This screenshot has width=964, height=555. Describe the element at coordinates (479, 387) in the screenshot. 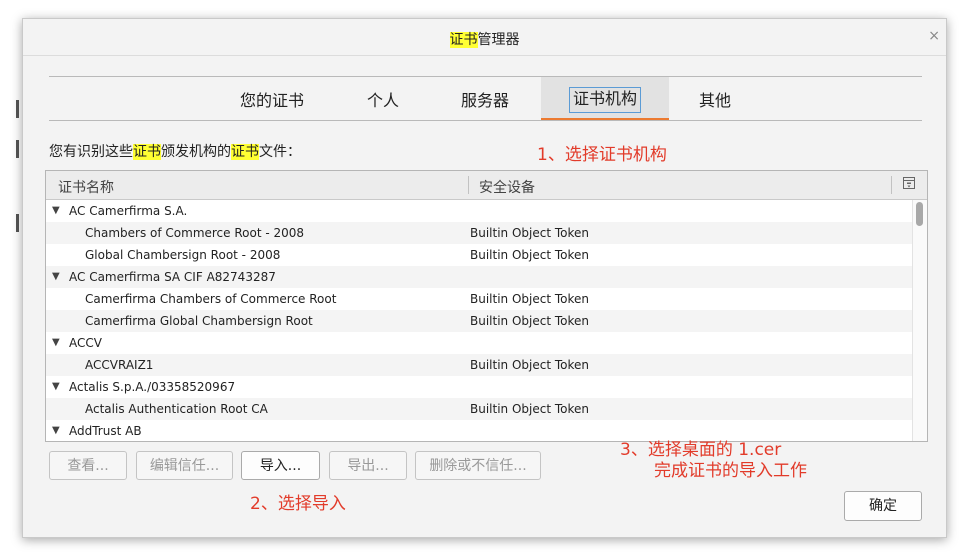

I see `tree-group-row: ▼ Actalis S.p.A./03358520967` at that location.